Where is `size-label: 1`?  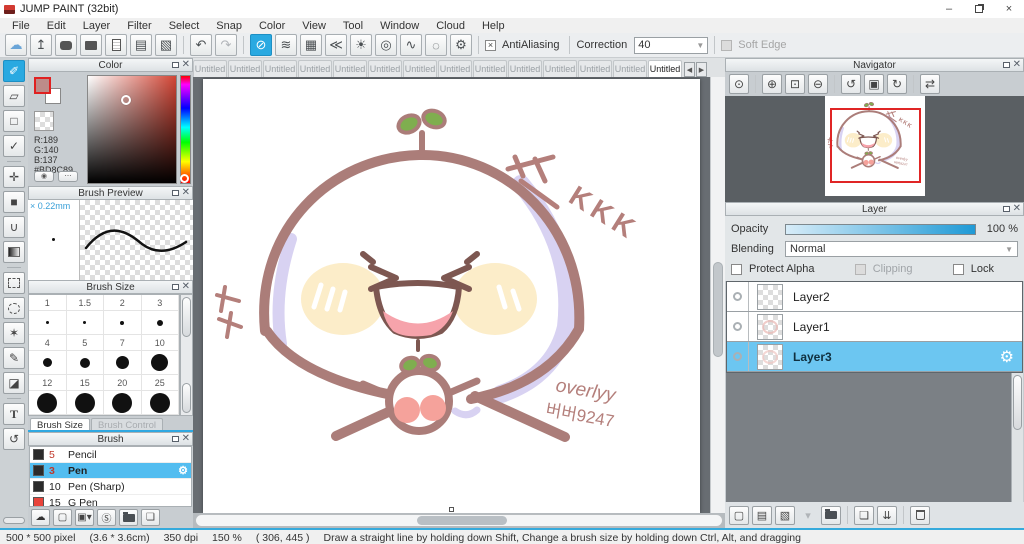
size-label: 1 is located at coordinates (48, 303).